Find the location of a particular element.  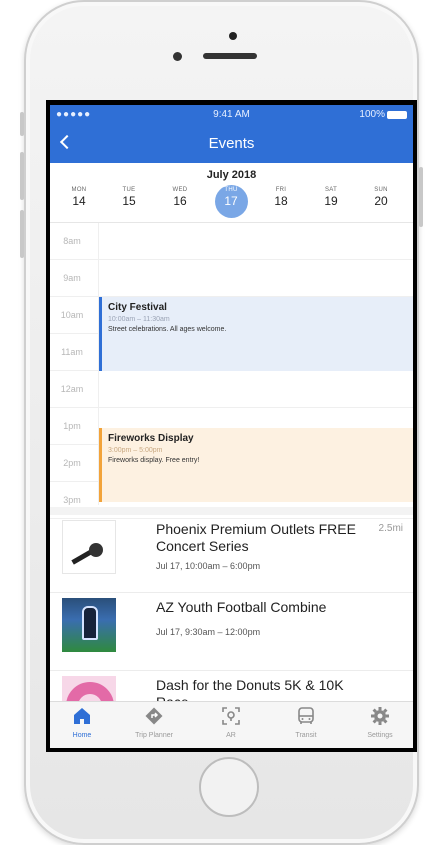

home-button is located at coordinates (229, 787).